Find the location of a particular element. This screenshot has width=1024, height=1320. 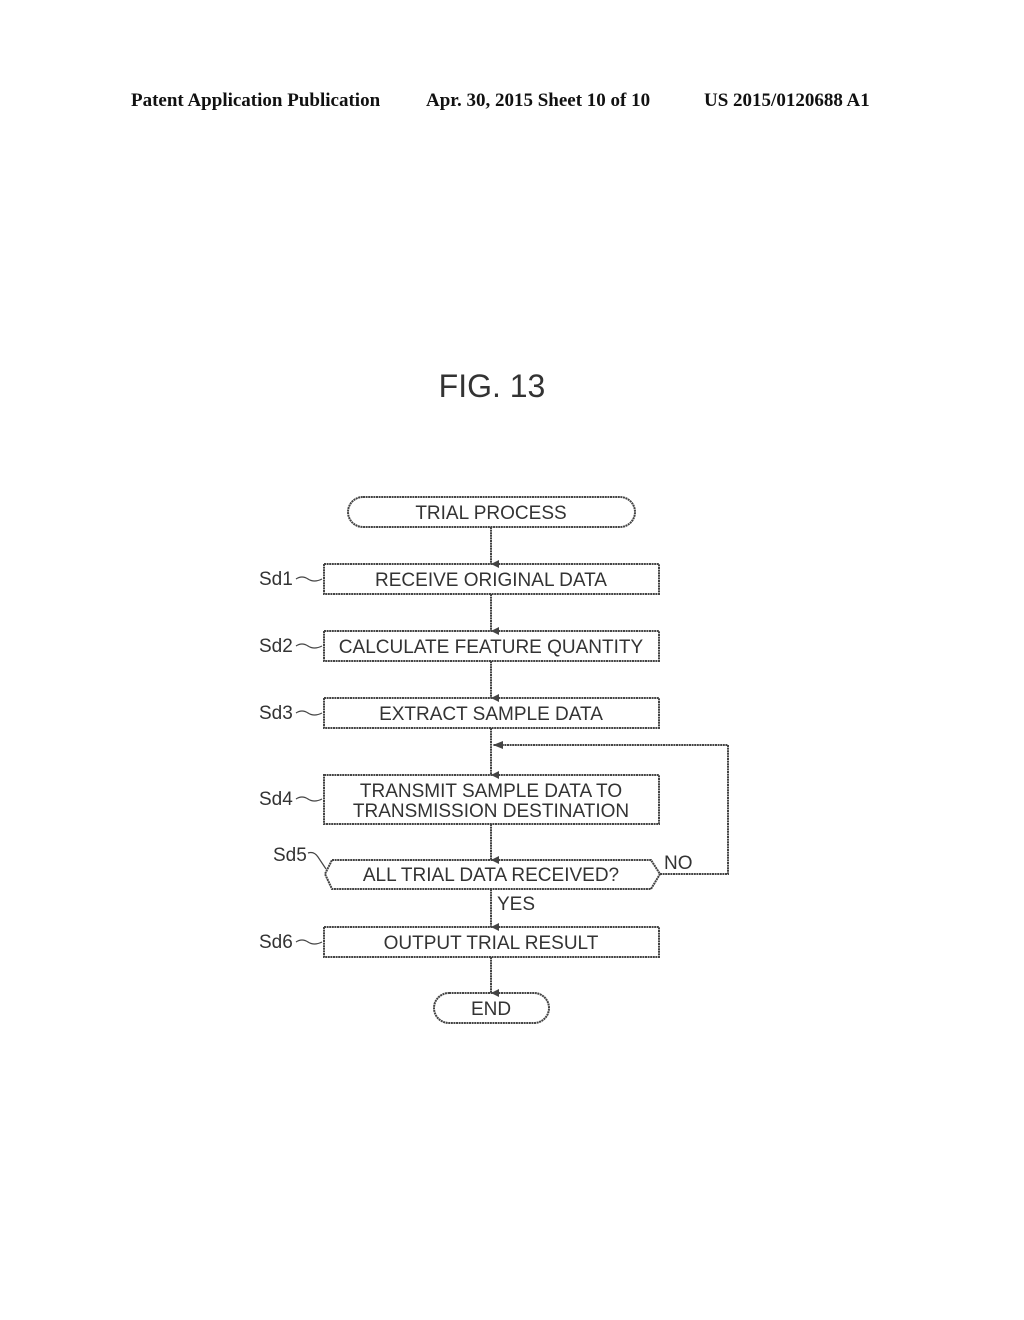

step-id-sd6: Sd6 is located at coordinates (276, 942).